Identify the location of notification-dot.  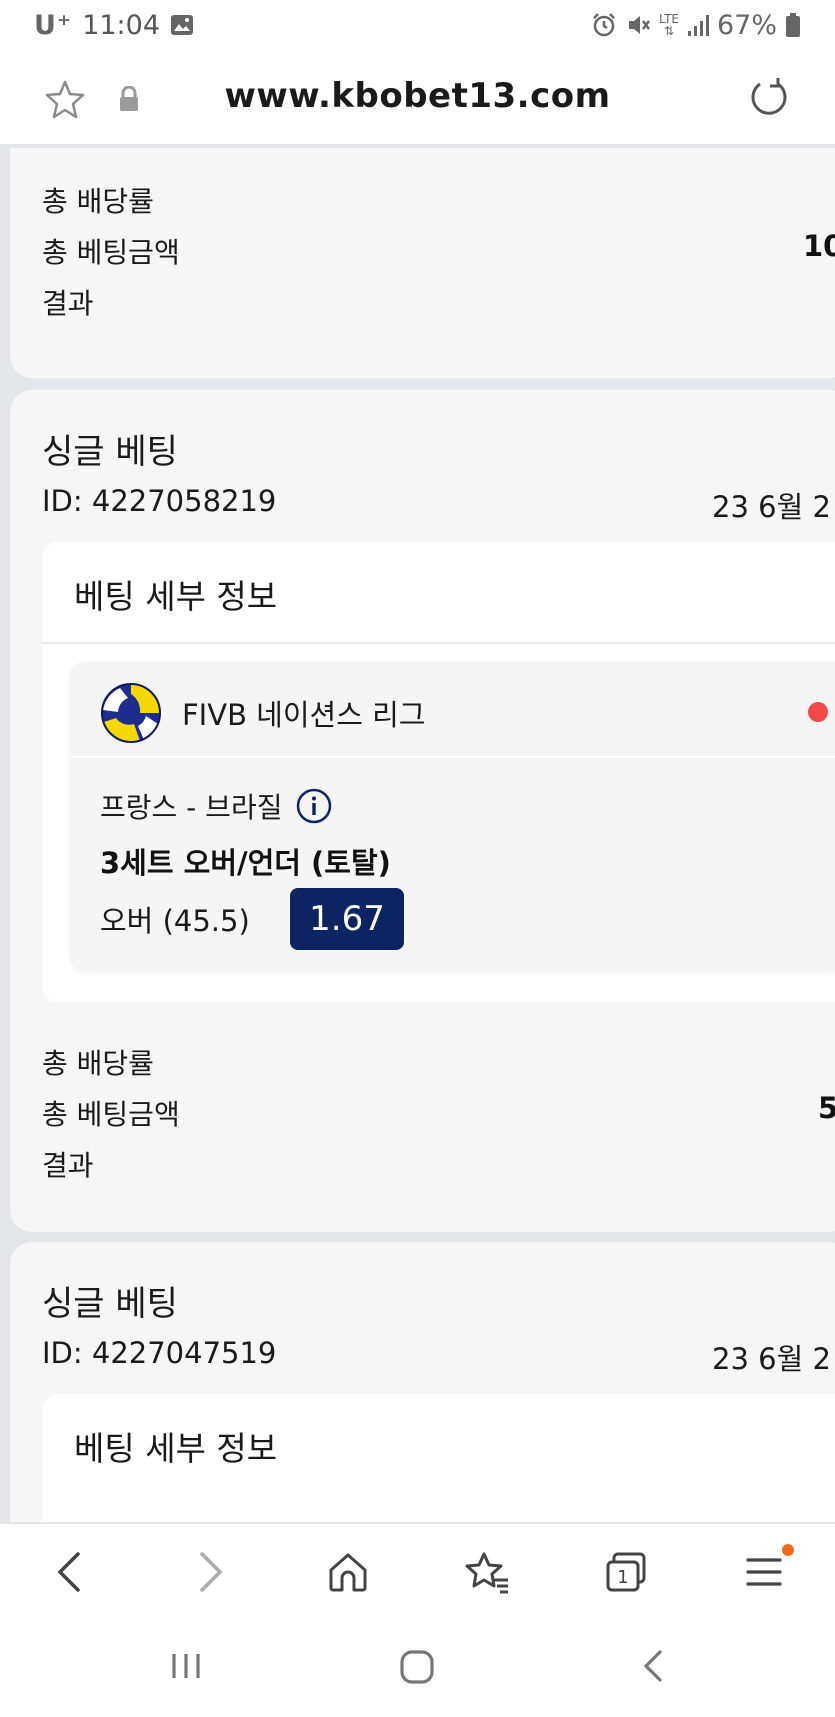
(788, 1550).